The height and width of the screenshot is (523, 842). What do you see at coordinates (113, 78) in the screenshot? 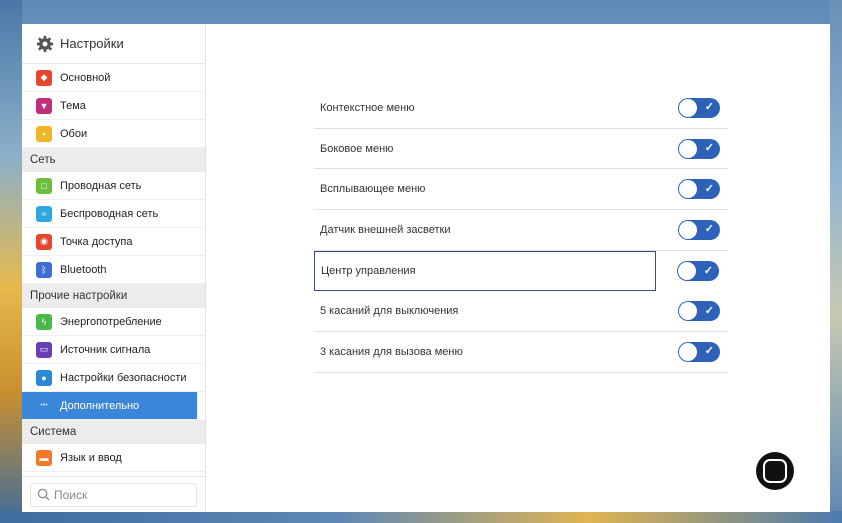
I see `sidebar-item: ◆ Основной` at bounding box center [113, 78].